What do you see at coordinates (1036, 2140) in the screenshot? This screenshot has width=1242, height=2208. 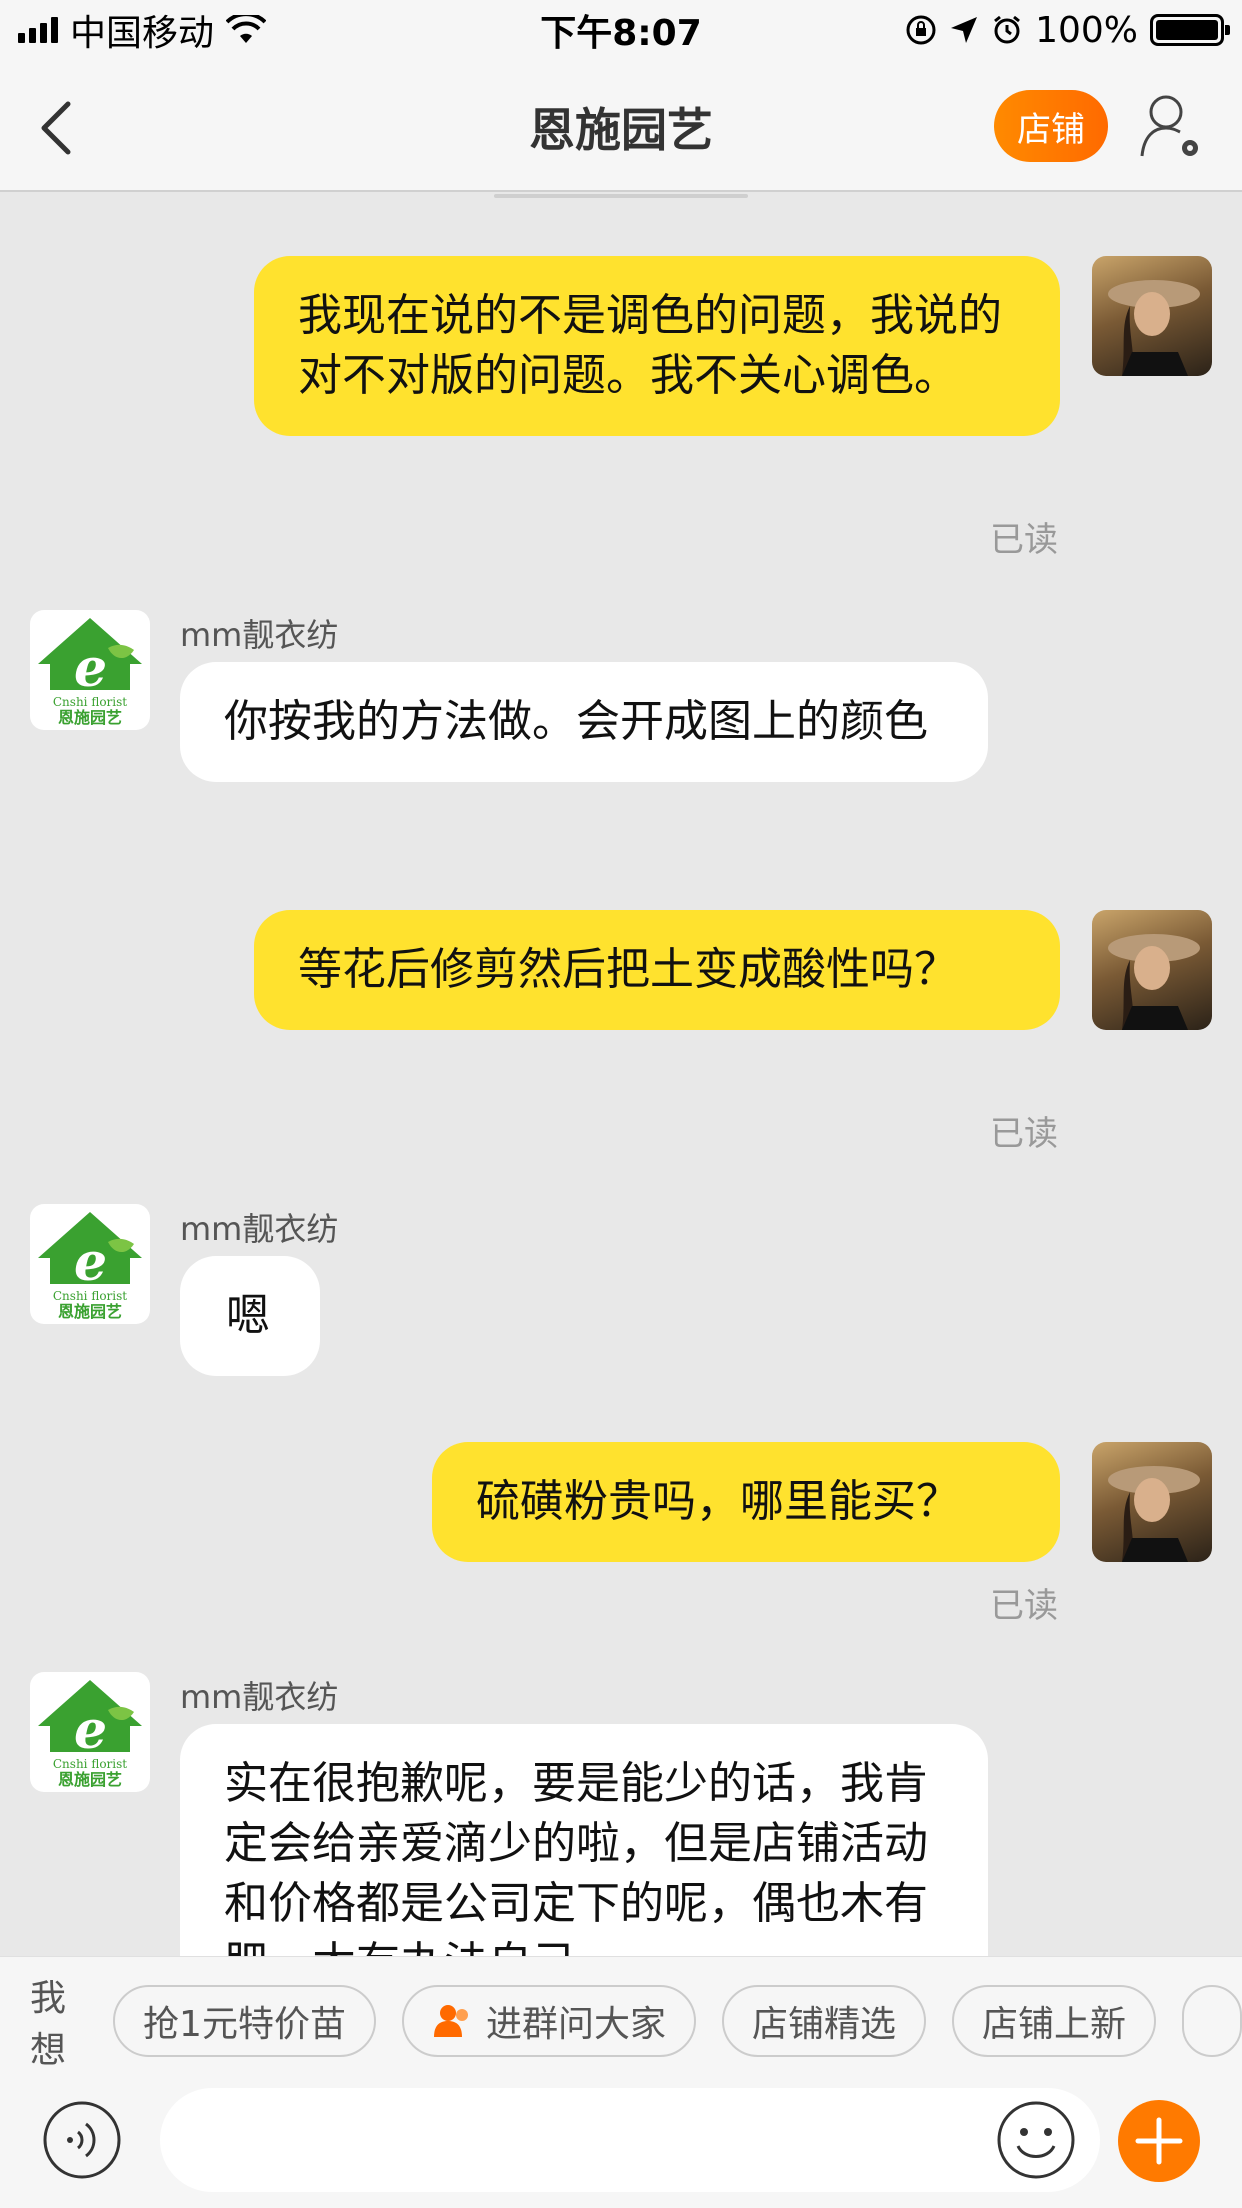 I see `emoji-icon` at bounding box center [1036, 2140].